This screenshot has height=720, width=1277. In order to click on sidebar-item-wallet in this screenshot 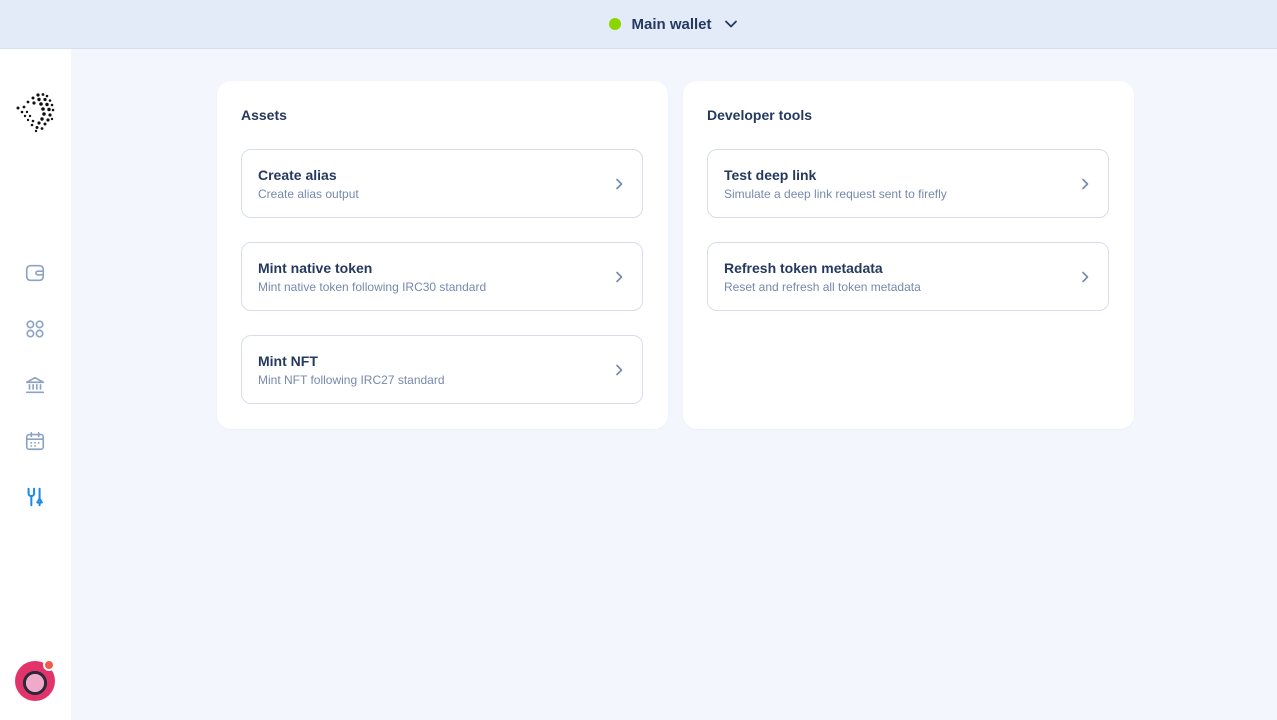, I will do `click(35, 273)`.